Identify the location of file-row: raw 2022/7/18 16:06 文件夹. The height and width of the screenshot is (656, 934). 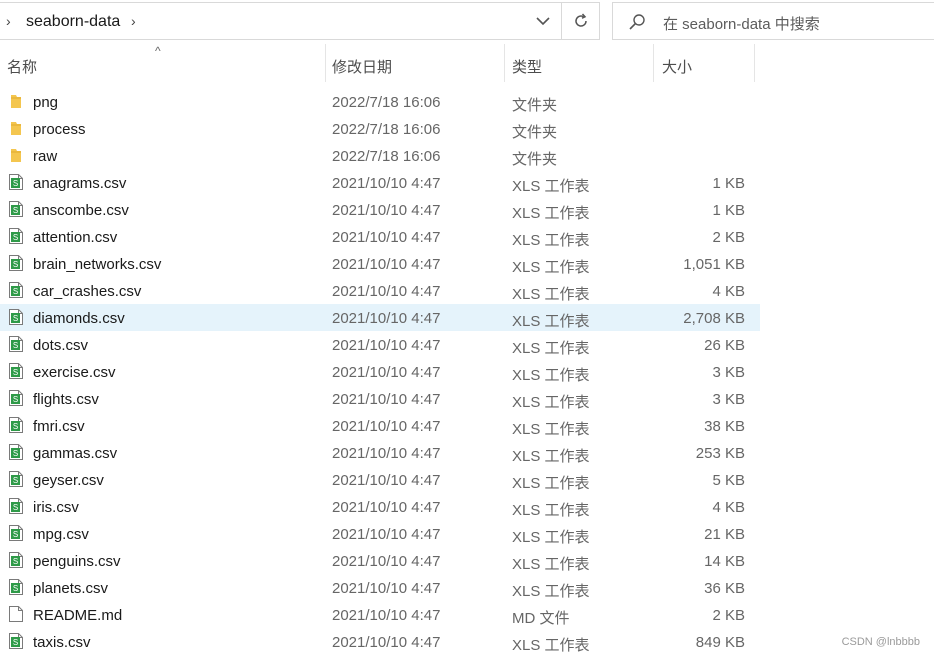
(380, 155).